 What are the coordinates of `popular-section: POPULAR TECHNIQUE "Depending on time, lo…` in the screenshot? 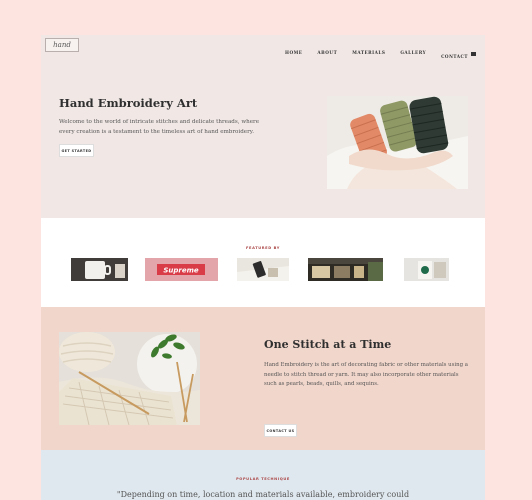 It's located at (263, 475).